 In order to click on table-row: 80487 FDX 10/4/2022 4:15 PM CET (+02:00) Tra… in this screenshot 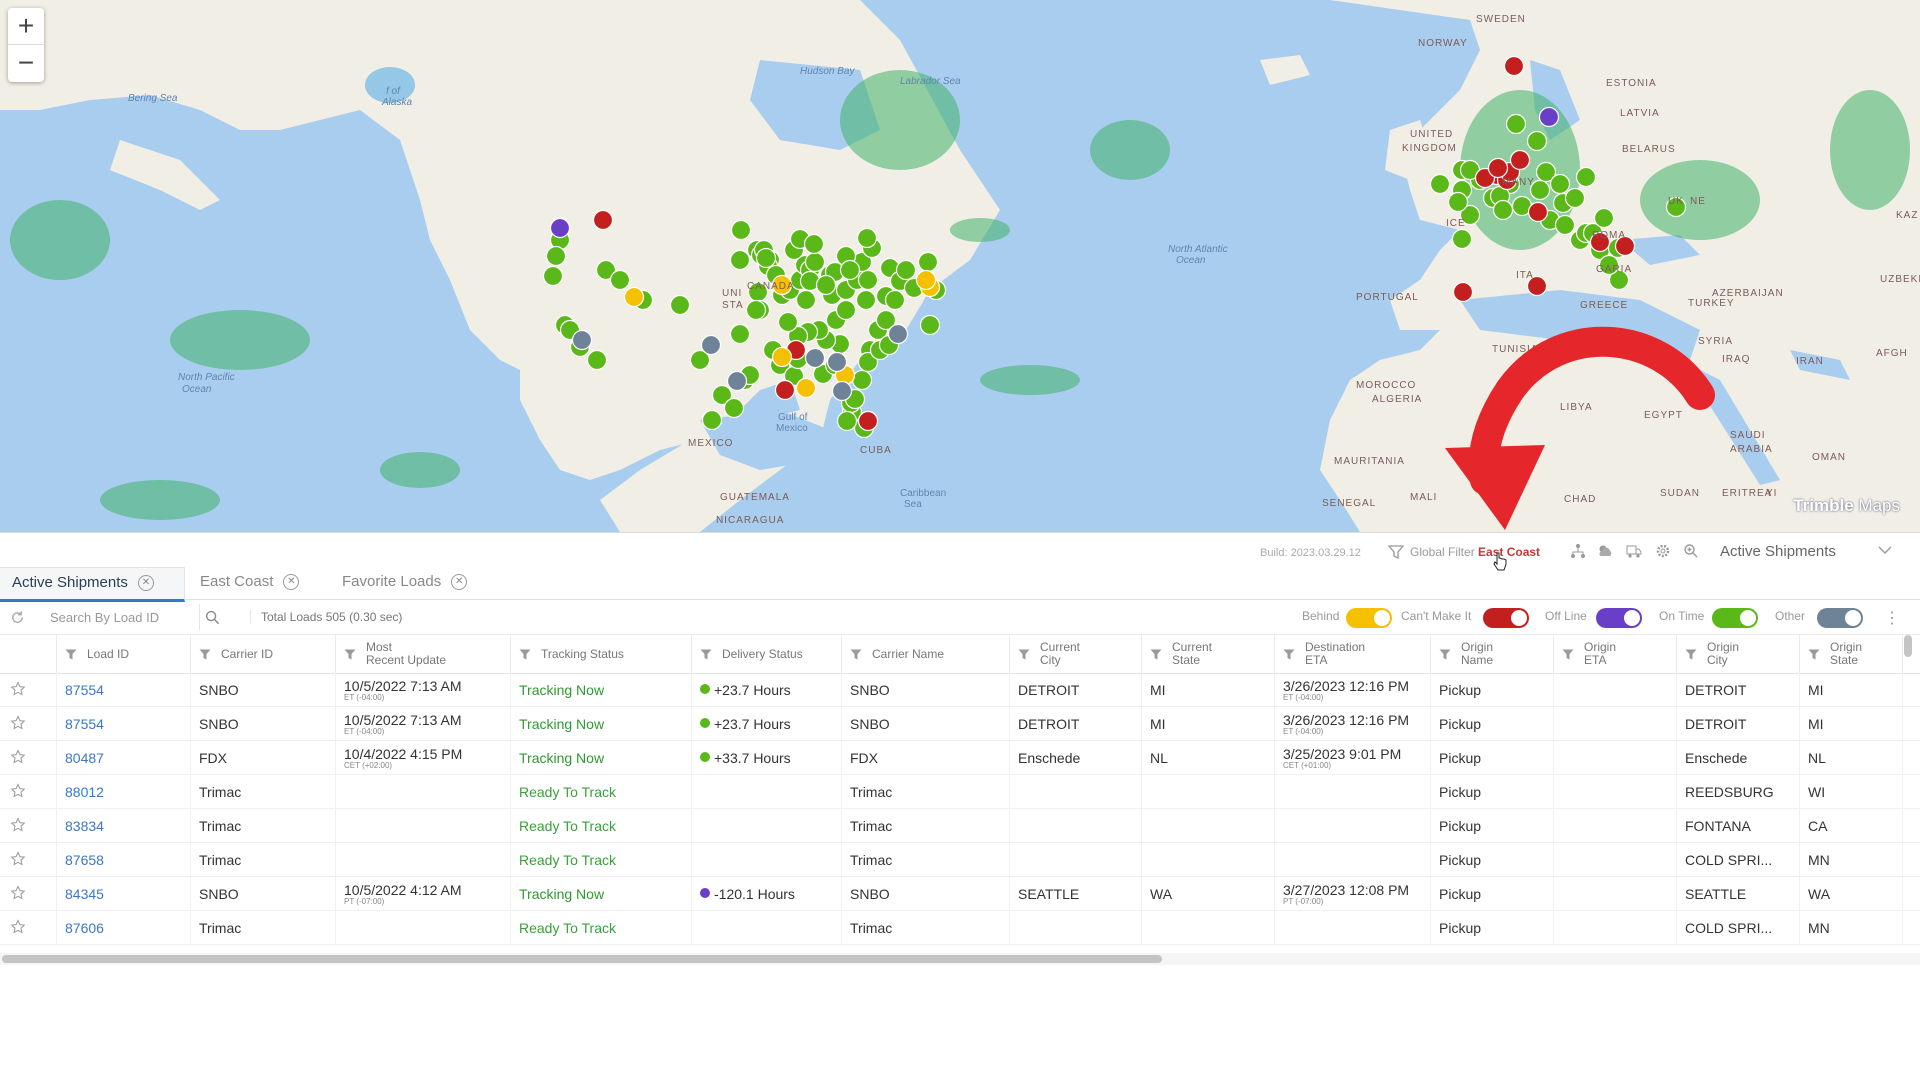, I will do `click(960, 758)`.